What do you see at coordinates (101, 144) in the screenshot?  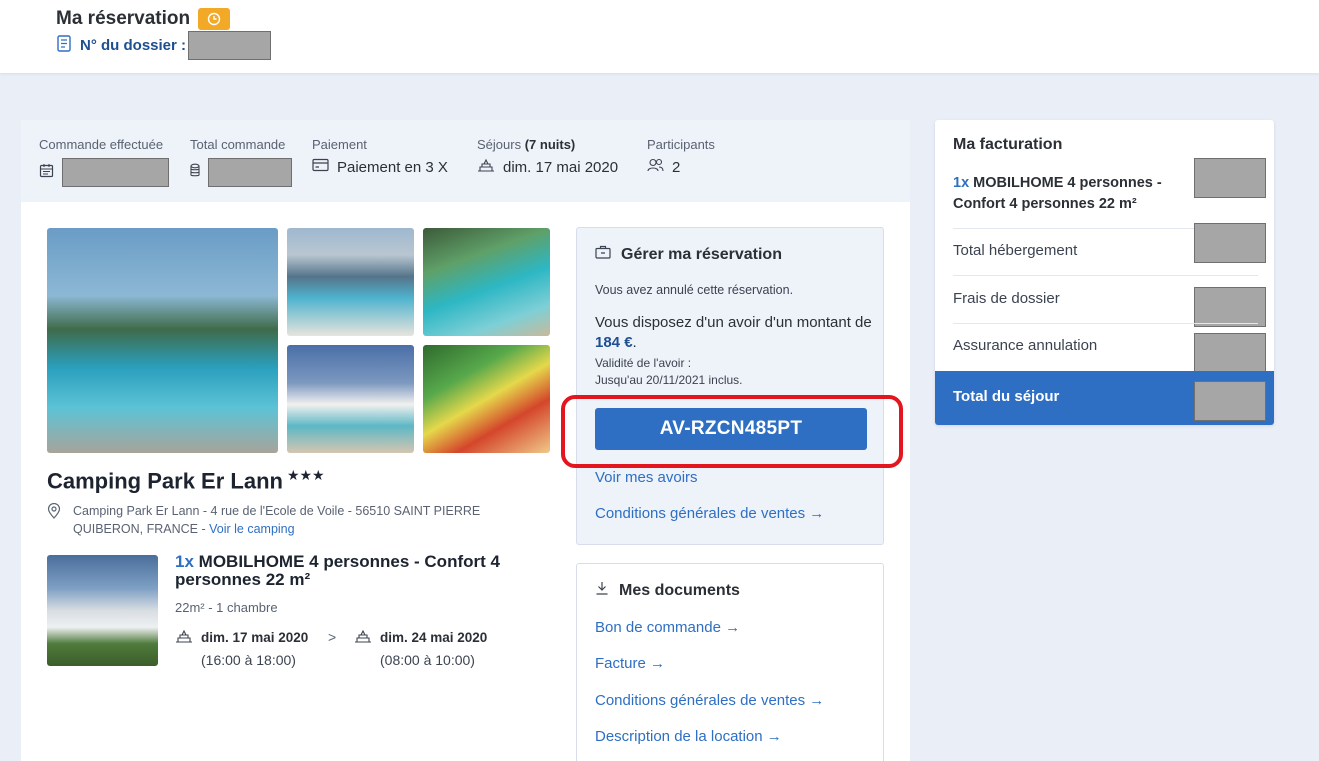 I see `commande-label: Commande effectuée` at bounding box center [101, 144].